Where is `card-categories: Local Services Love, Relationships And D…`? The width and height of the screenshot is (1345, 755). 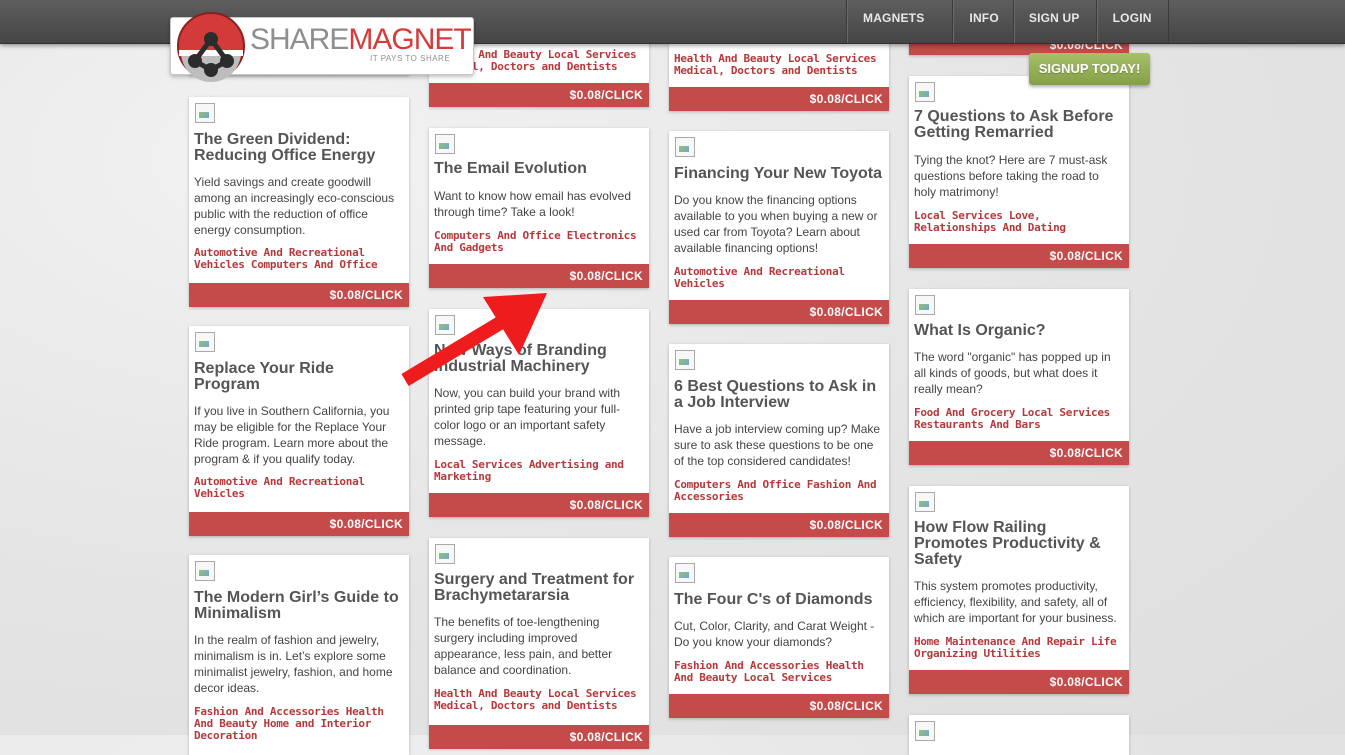
card-categories: Local Services Love, Relationships And D… is located at coordinates (1018, 222).